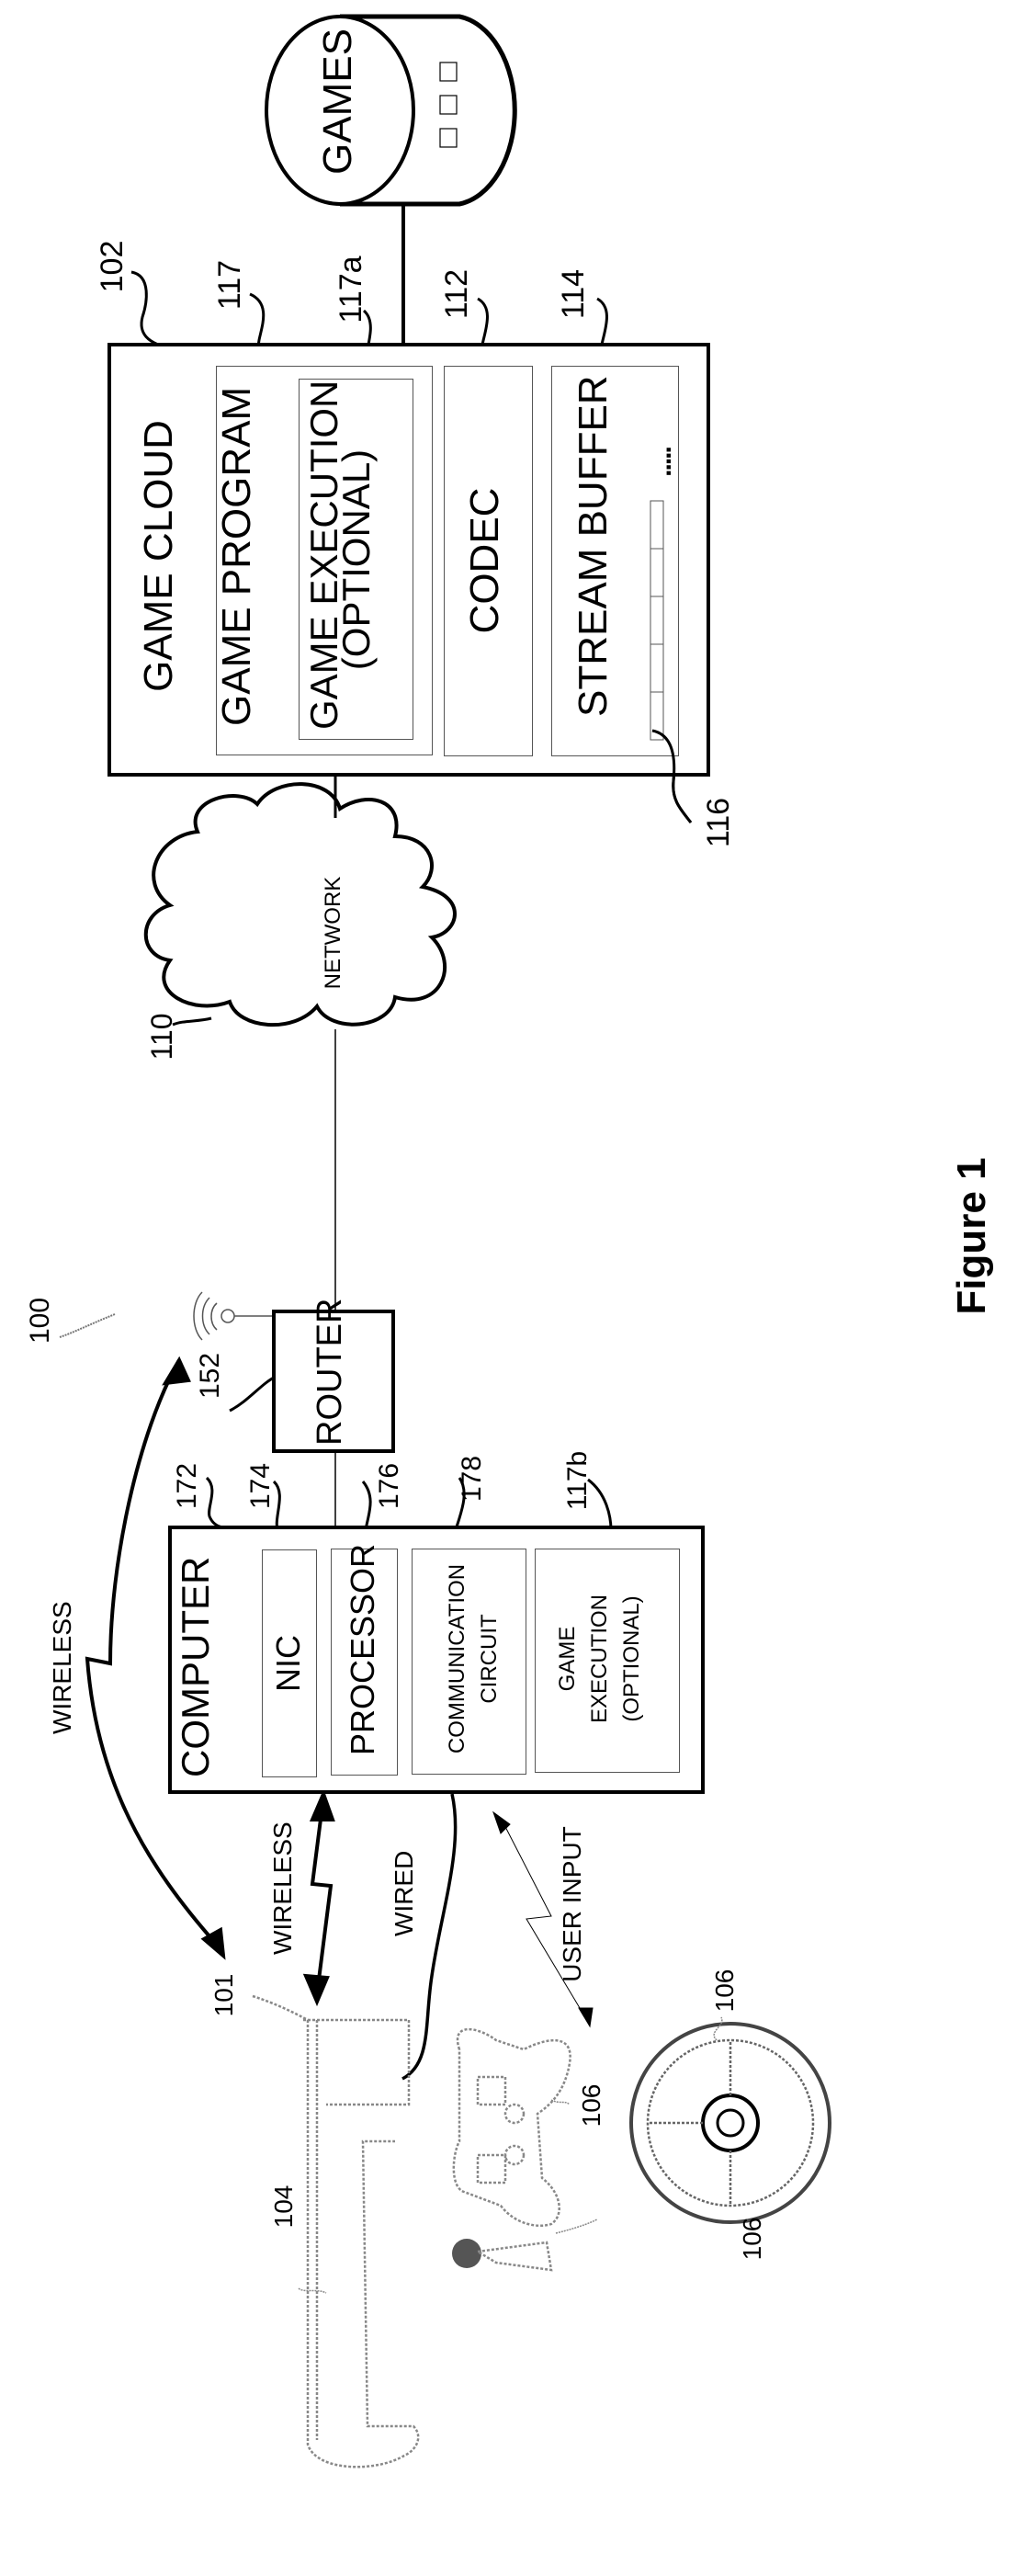 This screenshot has height=2576, width=1029. Describe the element at coordinates (730, 2123) in the screenshot. I see `steering-wheel-icon` at that location.